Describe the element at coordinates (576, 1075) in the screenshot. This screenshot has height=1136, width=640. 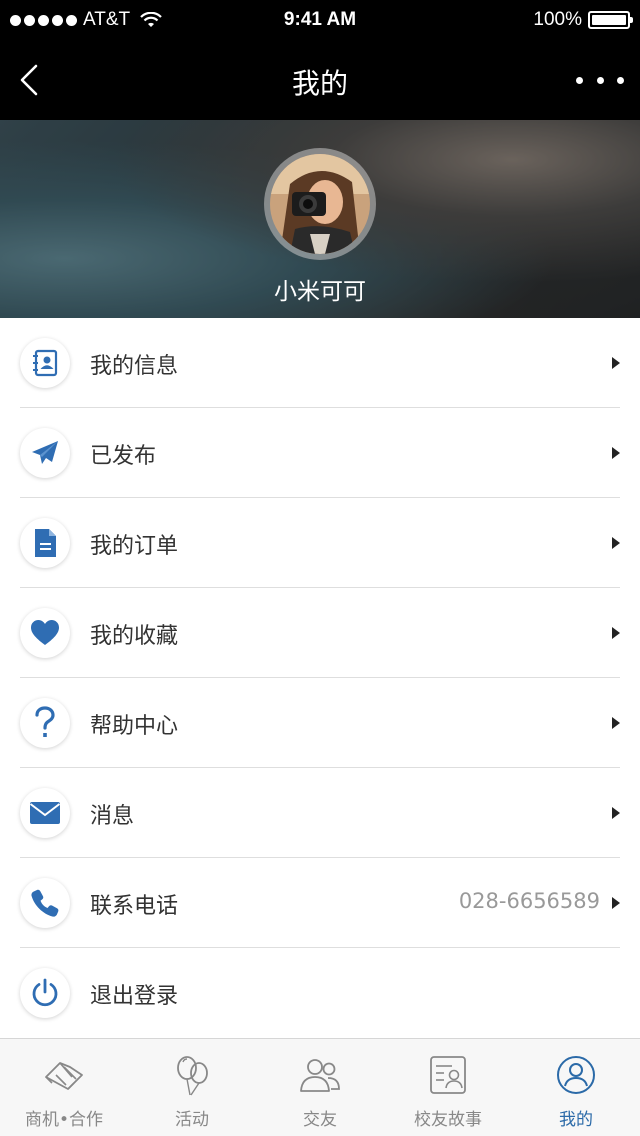
I see `user-circle-icon` at that location.